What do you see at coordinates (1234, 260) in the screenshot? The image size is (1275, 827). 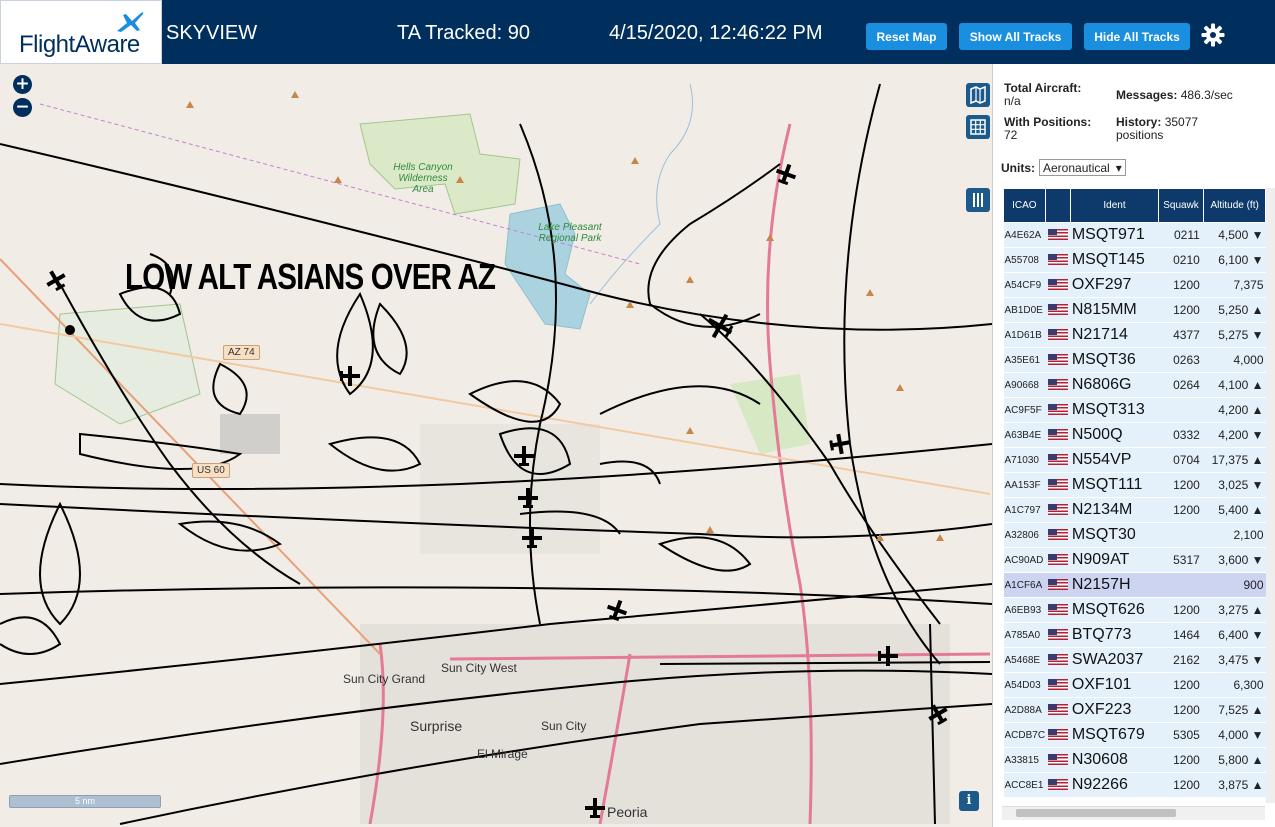 I see `altitude-cell: 6,100 ▼` at bounding box center [1234, 260].